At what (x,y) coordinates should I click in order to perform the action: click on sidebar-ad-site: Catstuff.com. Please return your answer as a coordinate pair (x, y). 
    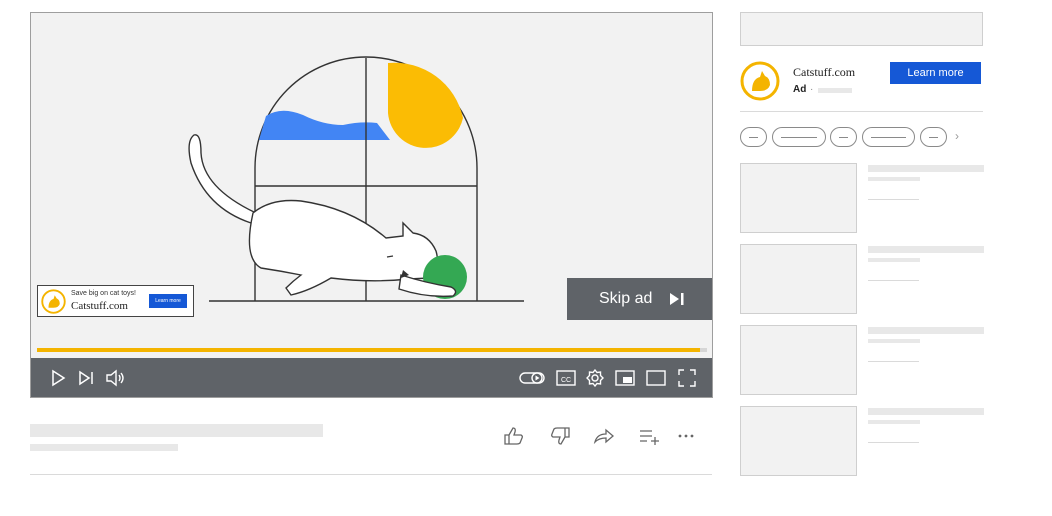
    Looking at the image, I should click on (824, 72).